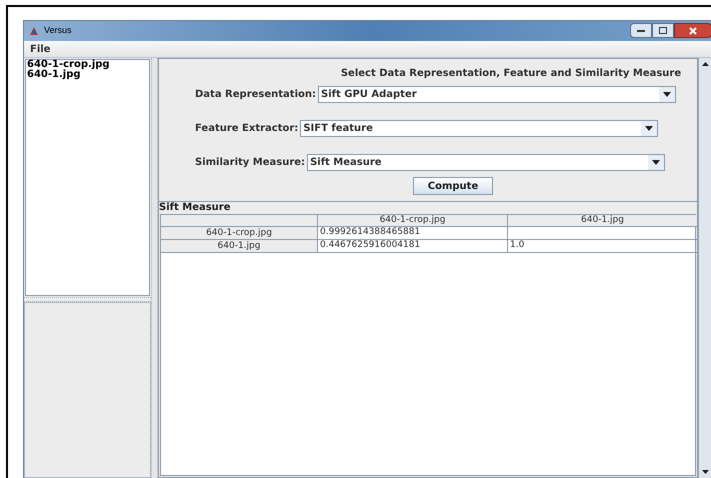 The image size is (711, 478). Describe the element at coordinates (40, 49) in the screenshot. I see `menu-item: File` at that location.